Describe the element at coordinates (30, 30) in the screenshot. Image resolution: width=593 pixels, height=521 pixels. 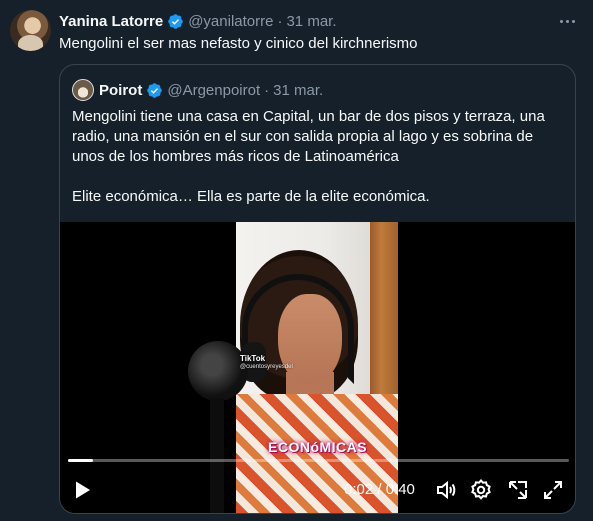
I see `avatar` at that location.